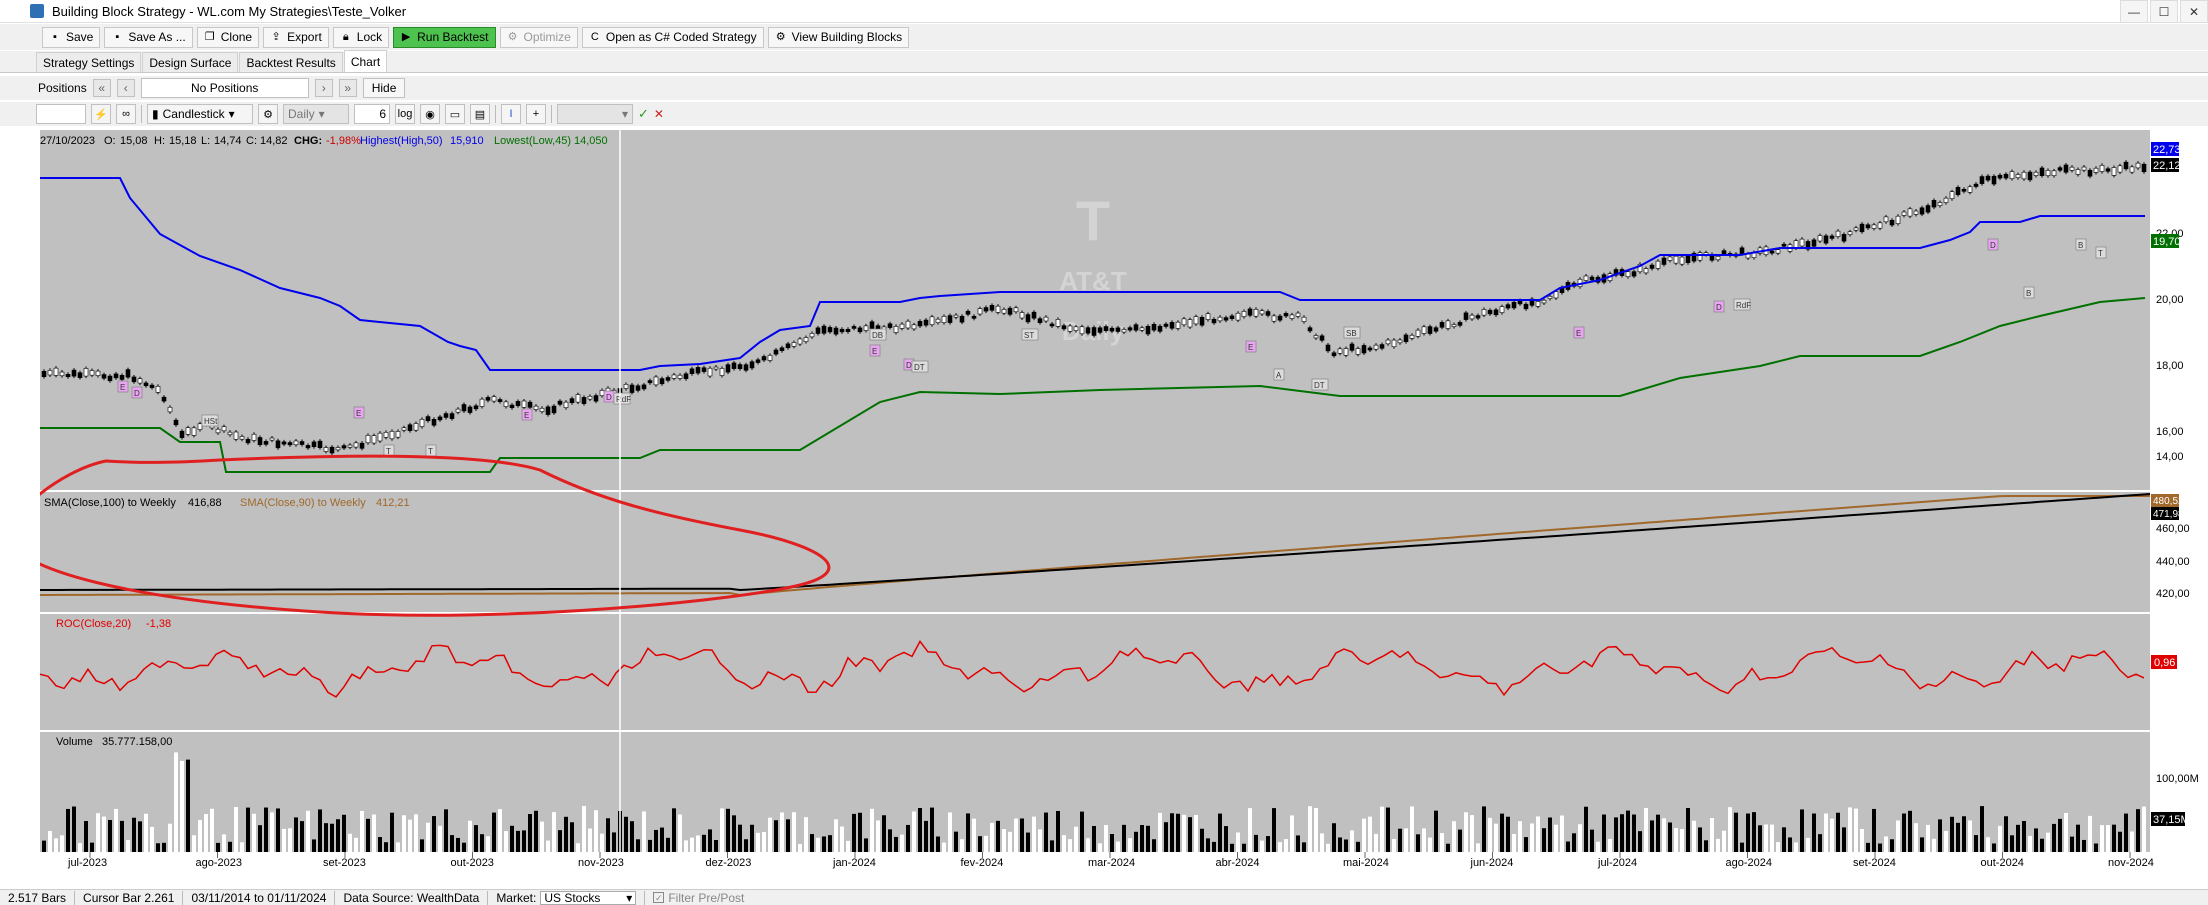 The width and height of the screenshot is (2208, 905). What do you see at coordinates (629, 897) in the screenshot?
I see `chevron-down-icon: ▾` at bounding box center [629, 897].